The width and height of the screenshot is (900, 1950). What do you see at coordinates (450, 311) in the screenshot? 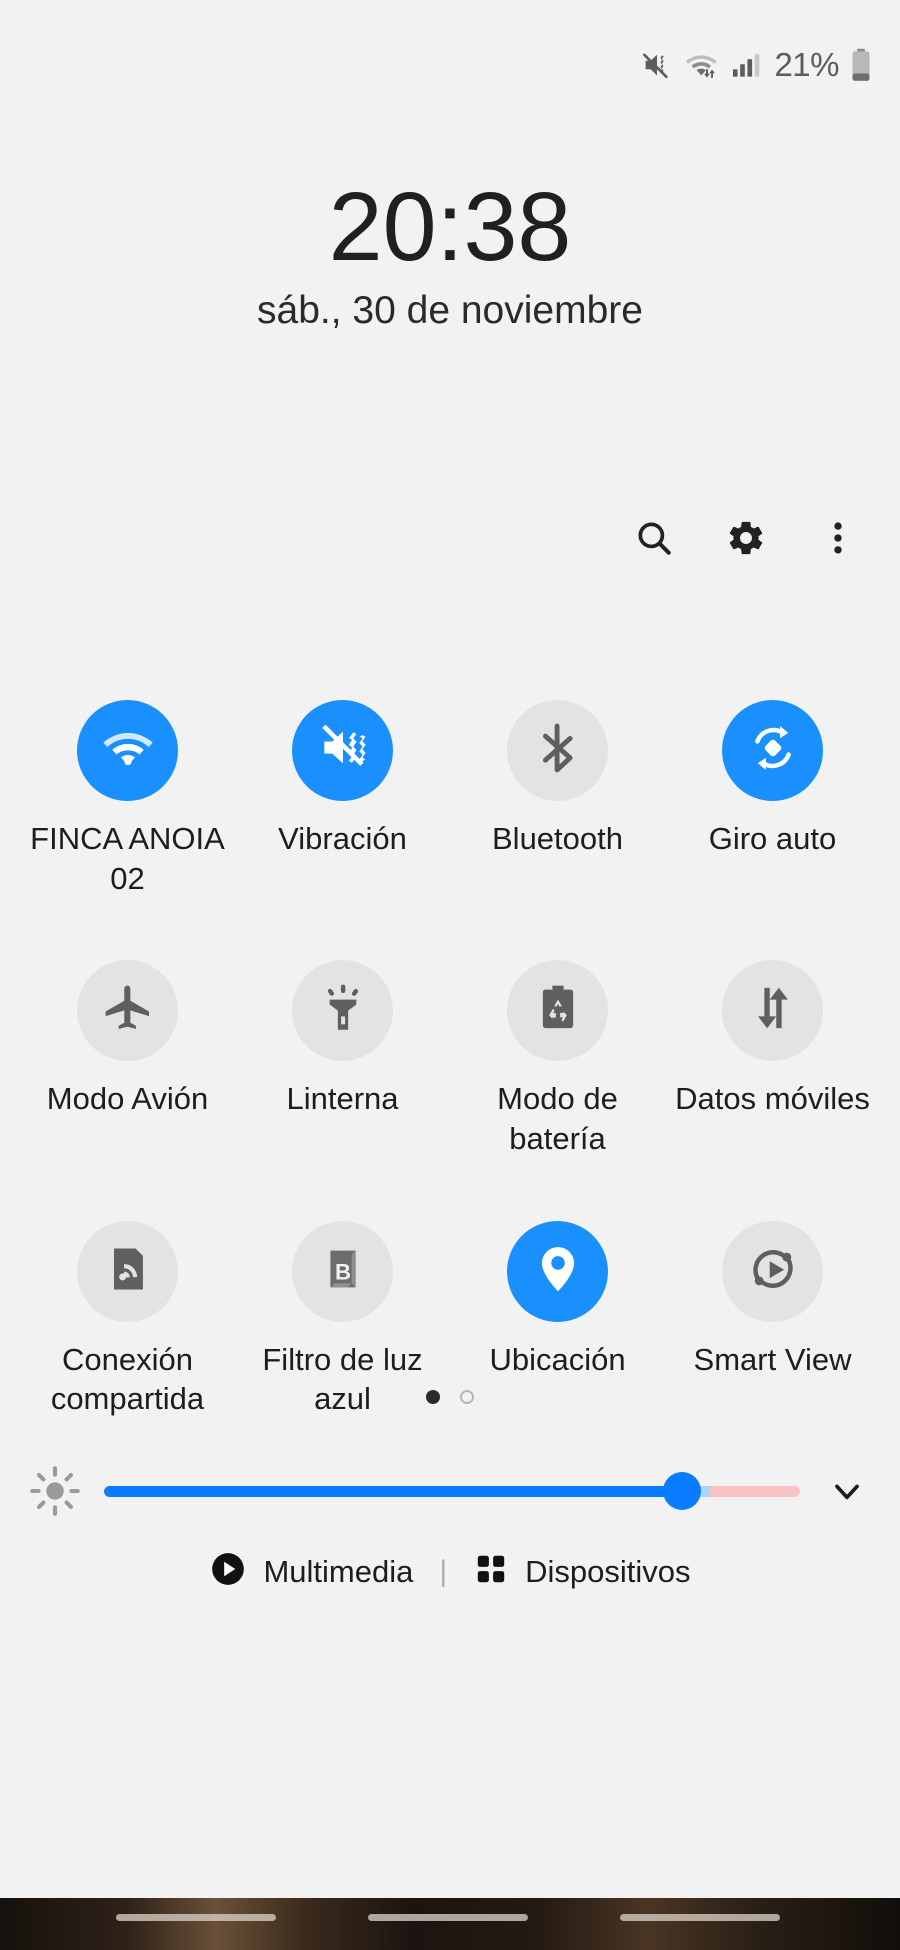
I see `clock-date: sáb., 30 de noviembre` at bounding box center [450, 311].